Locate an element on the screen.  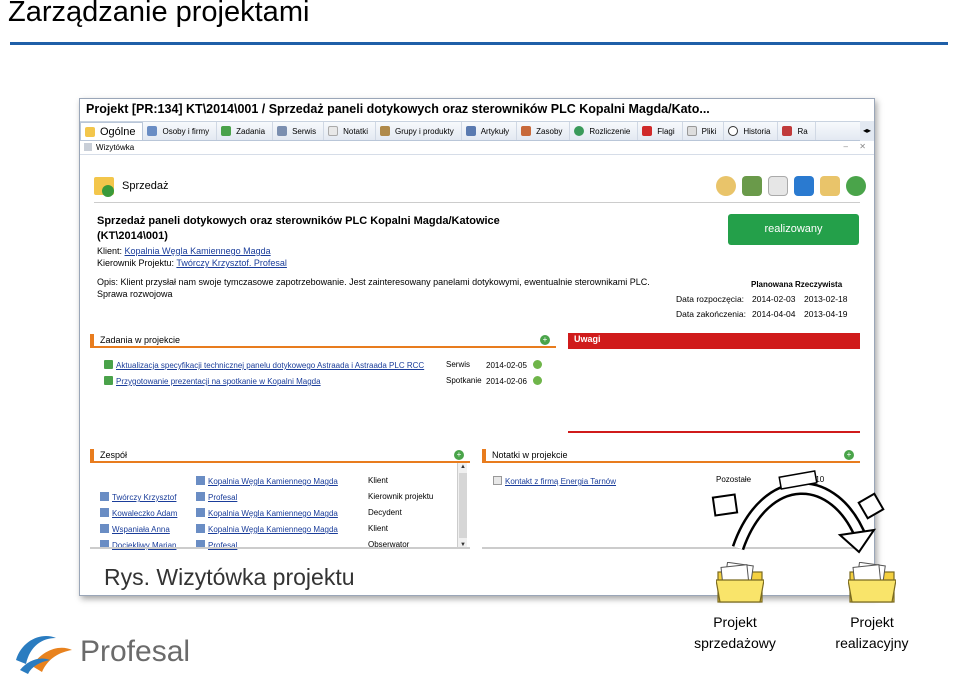
team-role: Klient is located at coordinates (378, 528).